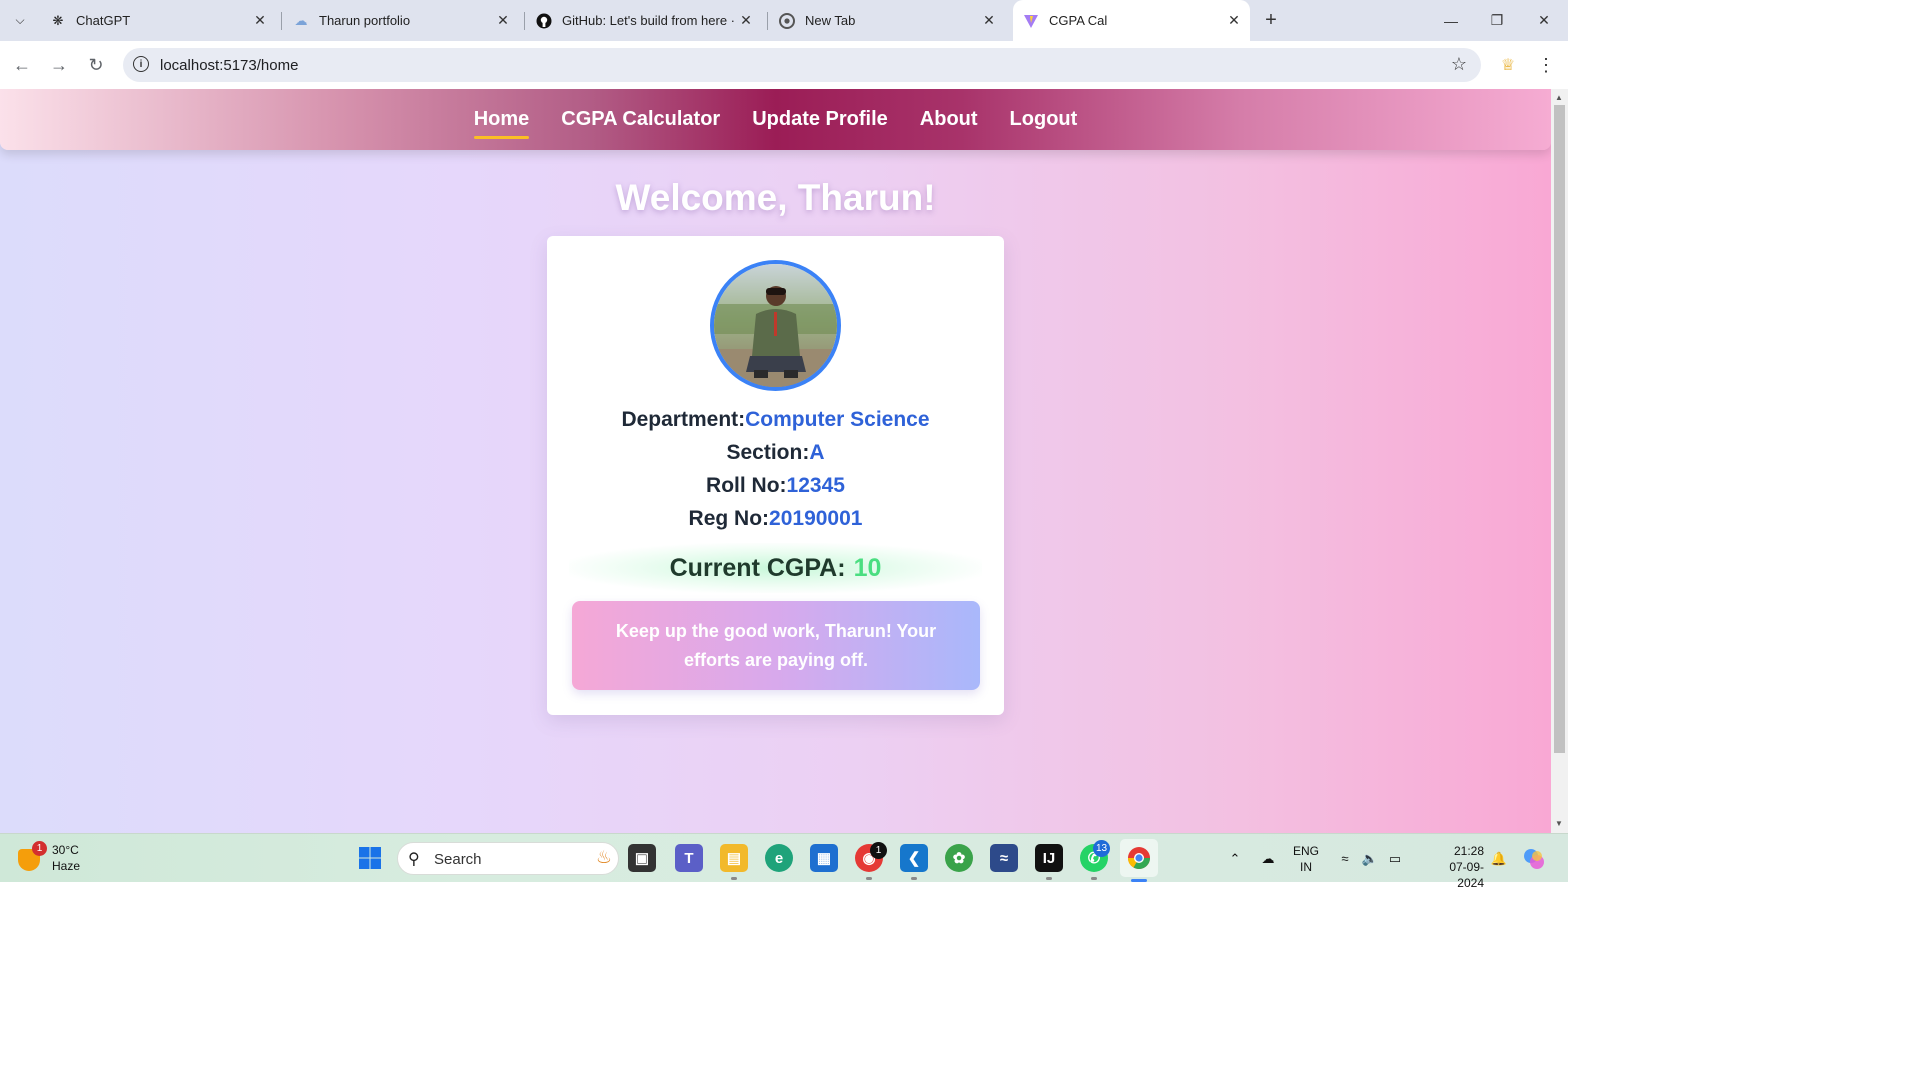 The image size is (1920, 1080). I want to click on section-row: Section:A, so click(775, 453).